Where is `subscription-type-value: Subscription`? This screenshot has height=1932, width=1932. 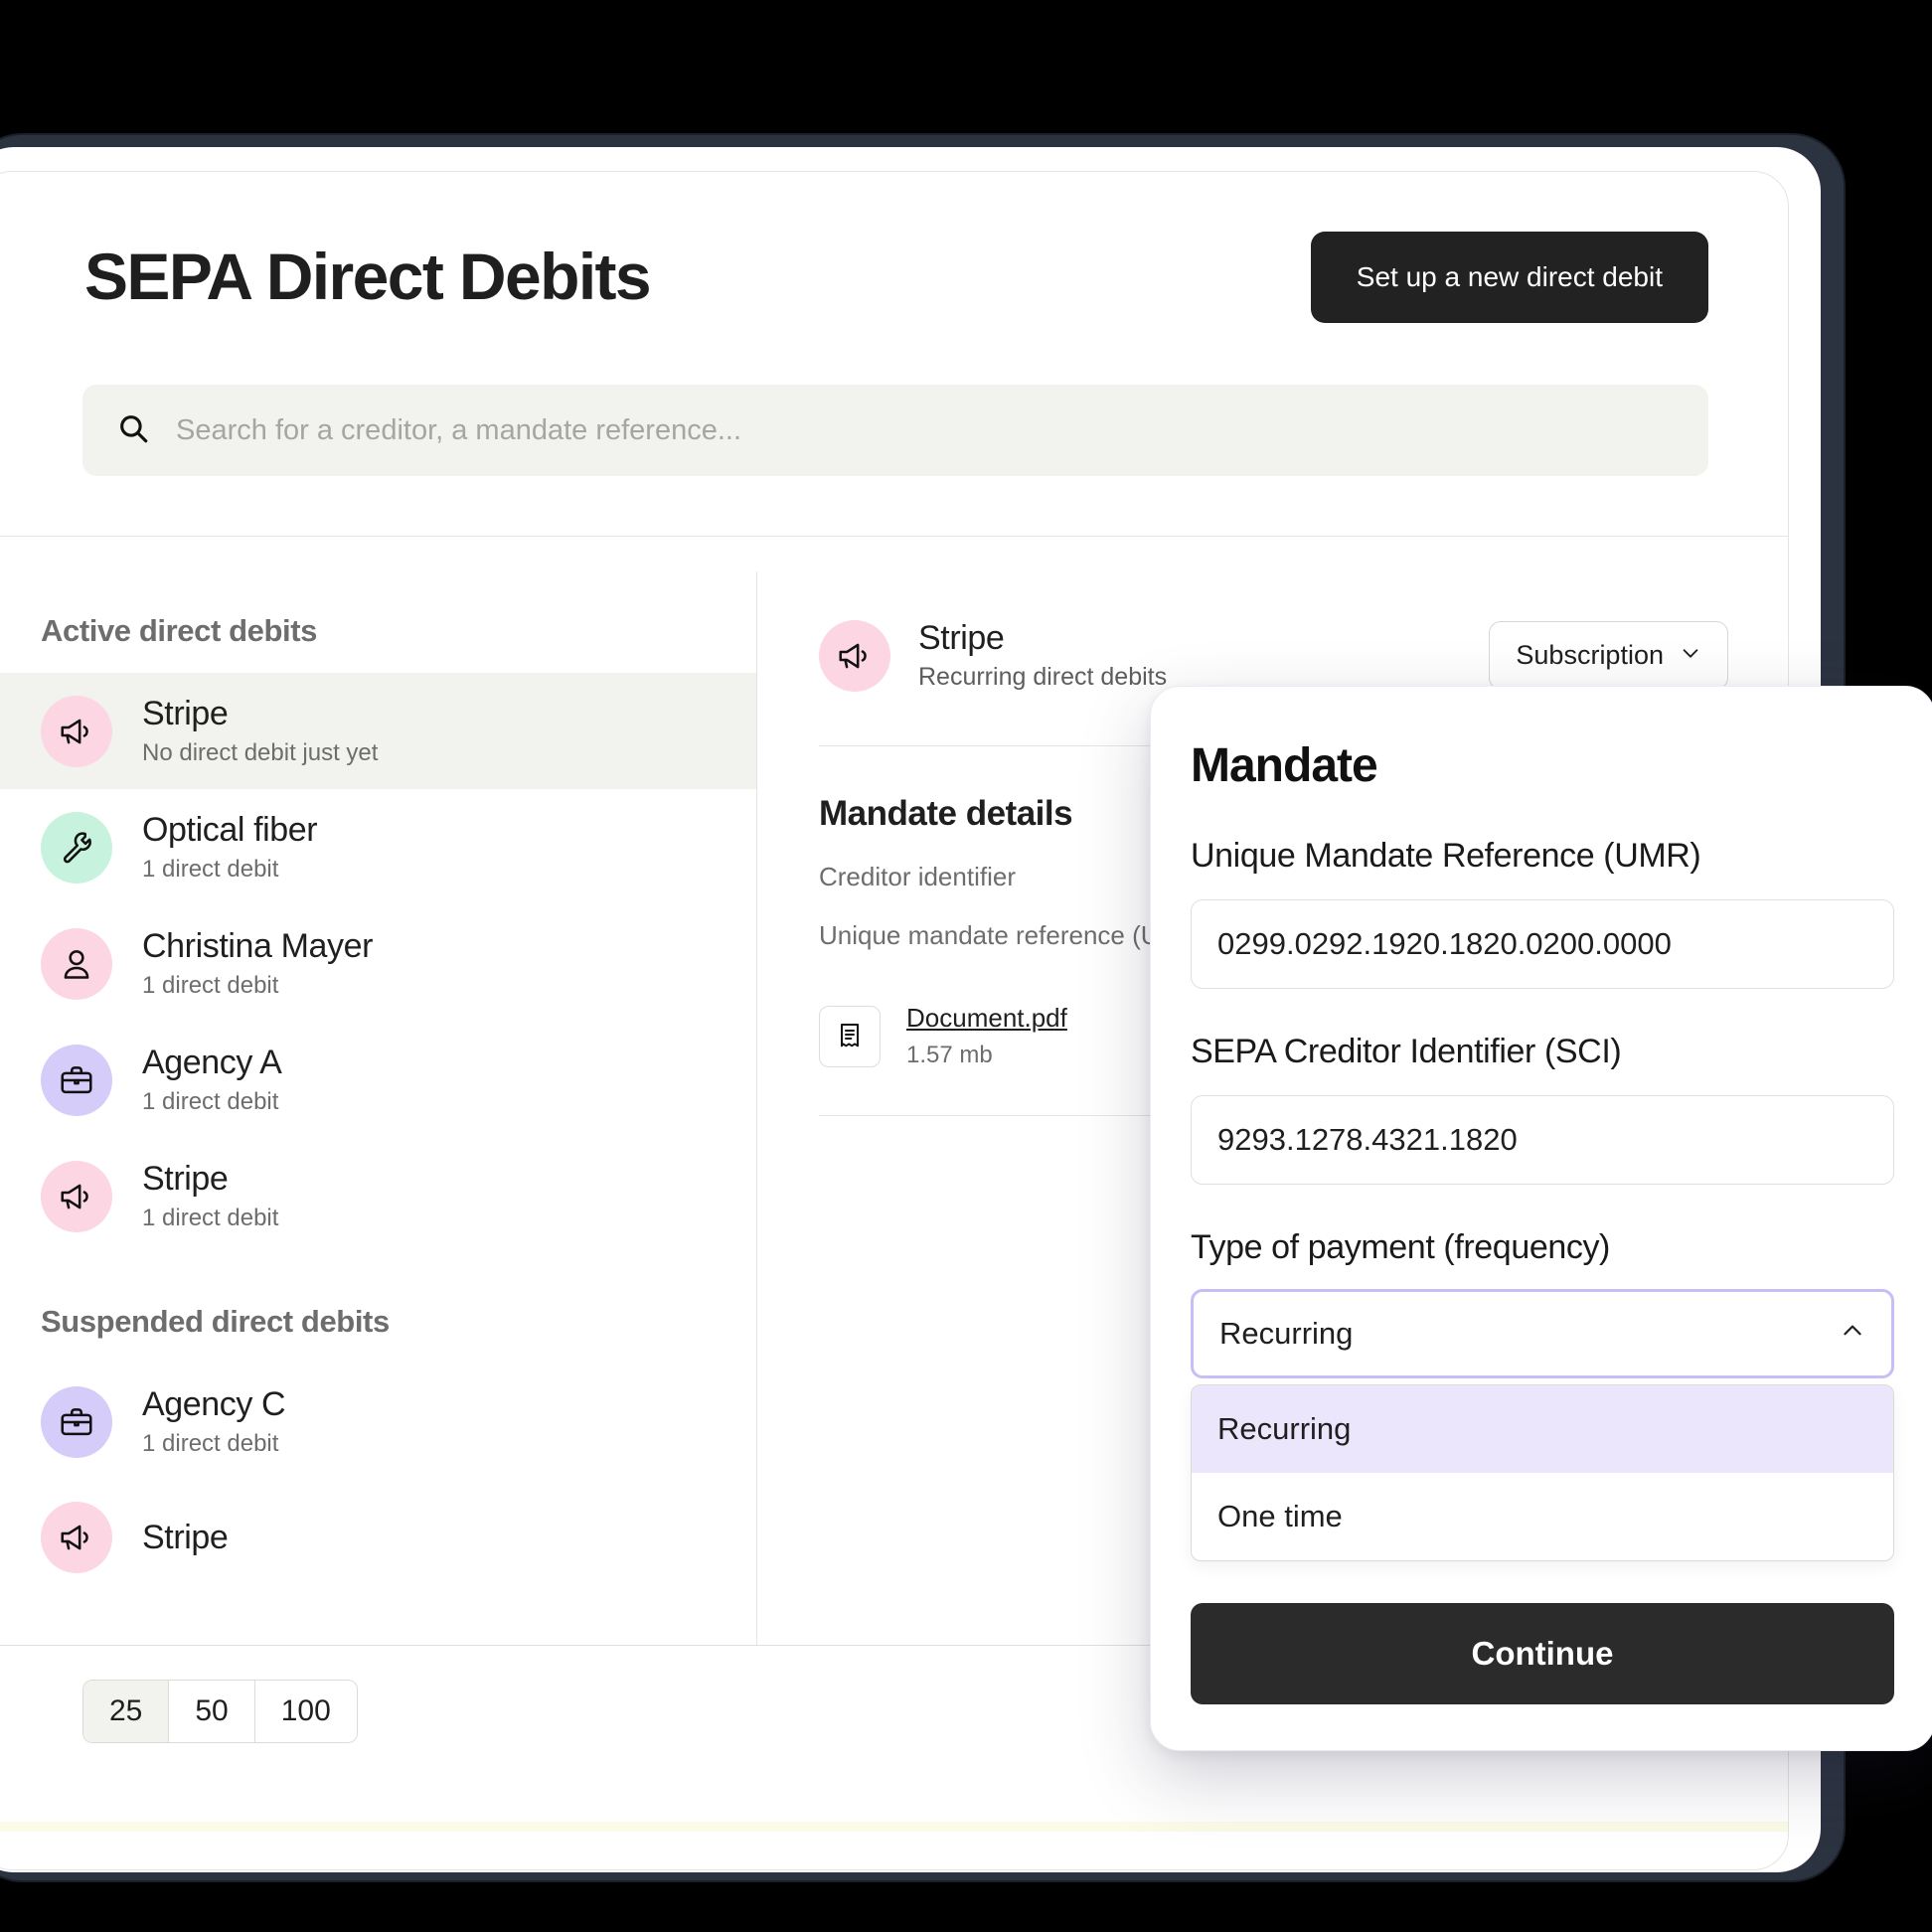
subscription-type-value: Subscription is located at coordinates (1590, 655).